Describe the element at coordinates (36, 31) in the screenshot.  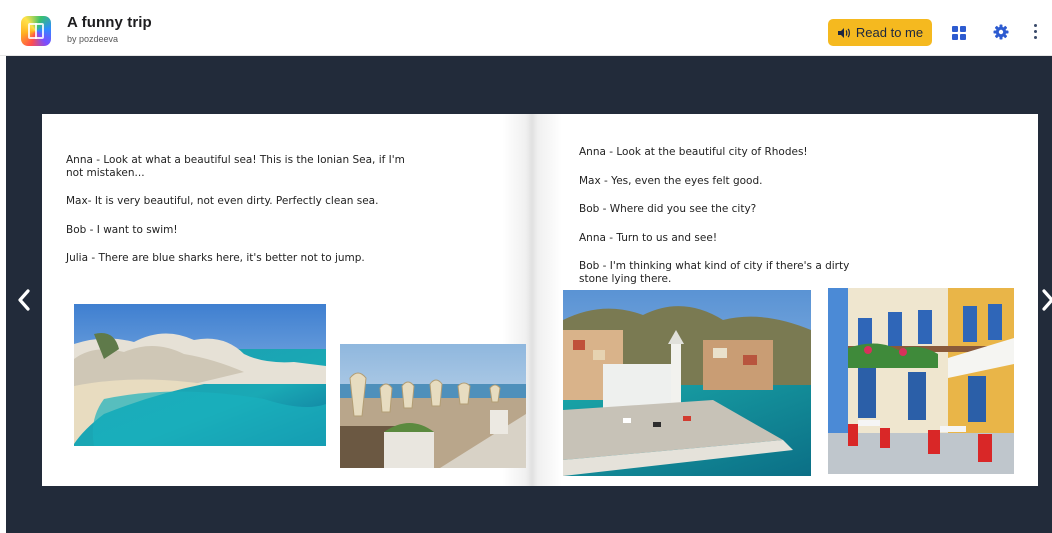
I see `app-logo-icon` at that location.